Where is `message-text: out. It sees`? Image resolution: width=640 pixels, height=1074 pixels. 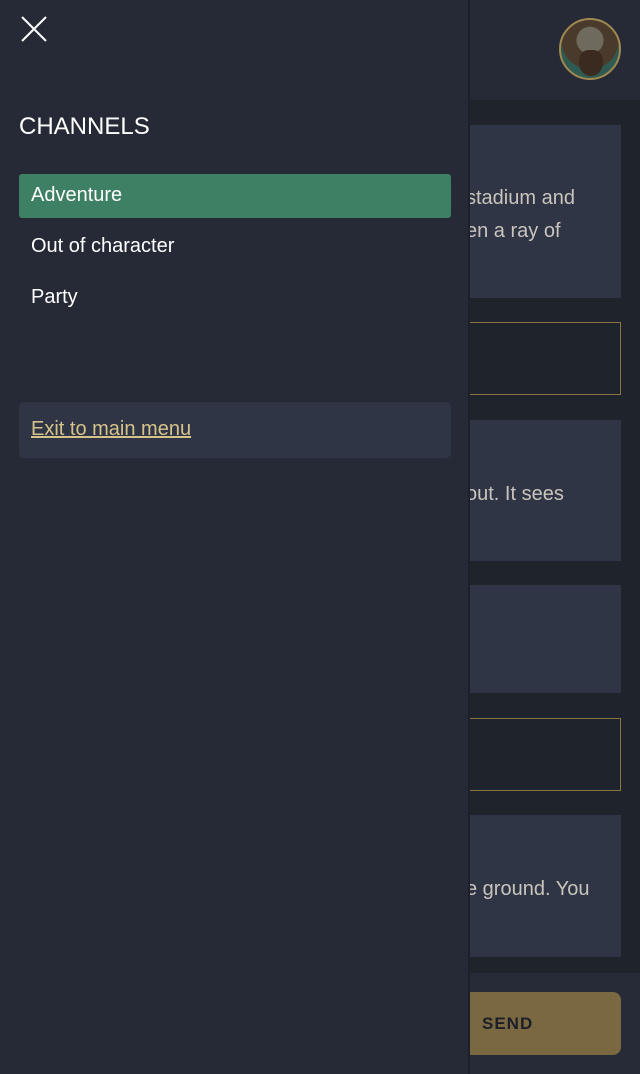
message-text: out. It sees is located at coordinates (515, 494).